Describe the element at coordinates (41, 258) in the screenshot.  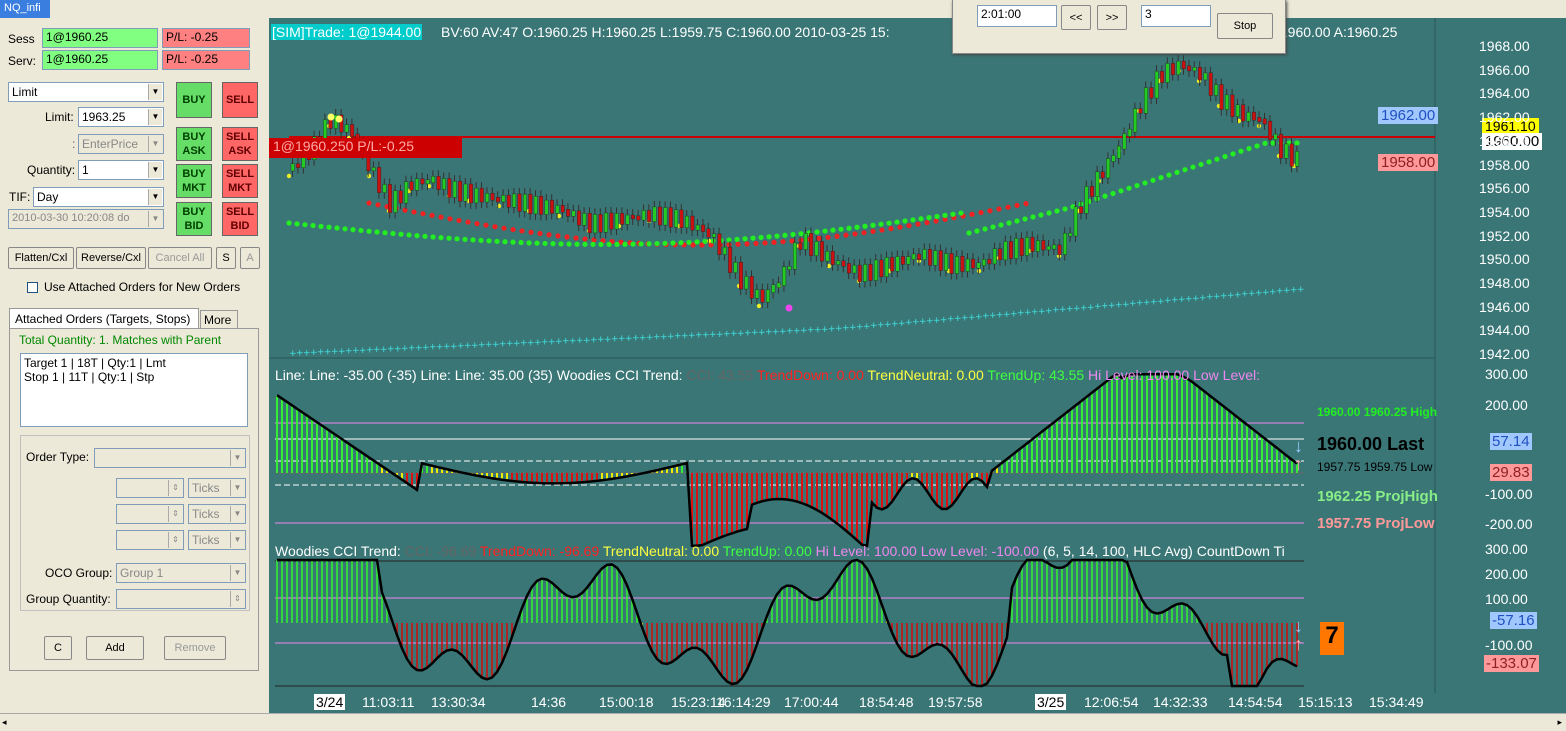
I see `flatten-cancel-button: Flatten/Cxl` at that location.